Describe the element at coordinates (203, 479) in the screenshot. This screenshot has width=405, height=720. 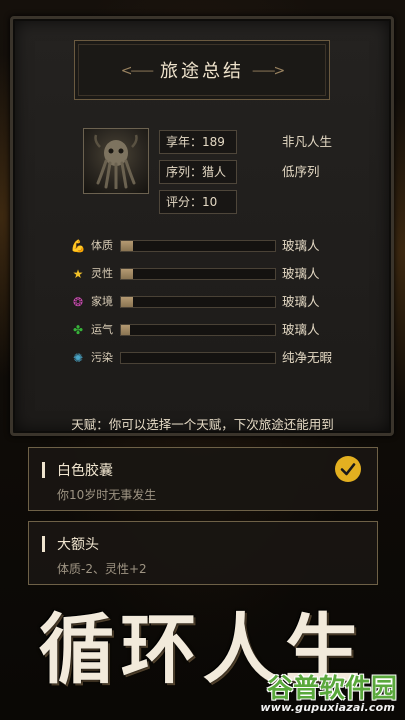
I see `talent-card-white-capsule: 白色胶囊 你10岁时无事发生` at that location.